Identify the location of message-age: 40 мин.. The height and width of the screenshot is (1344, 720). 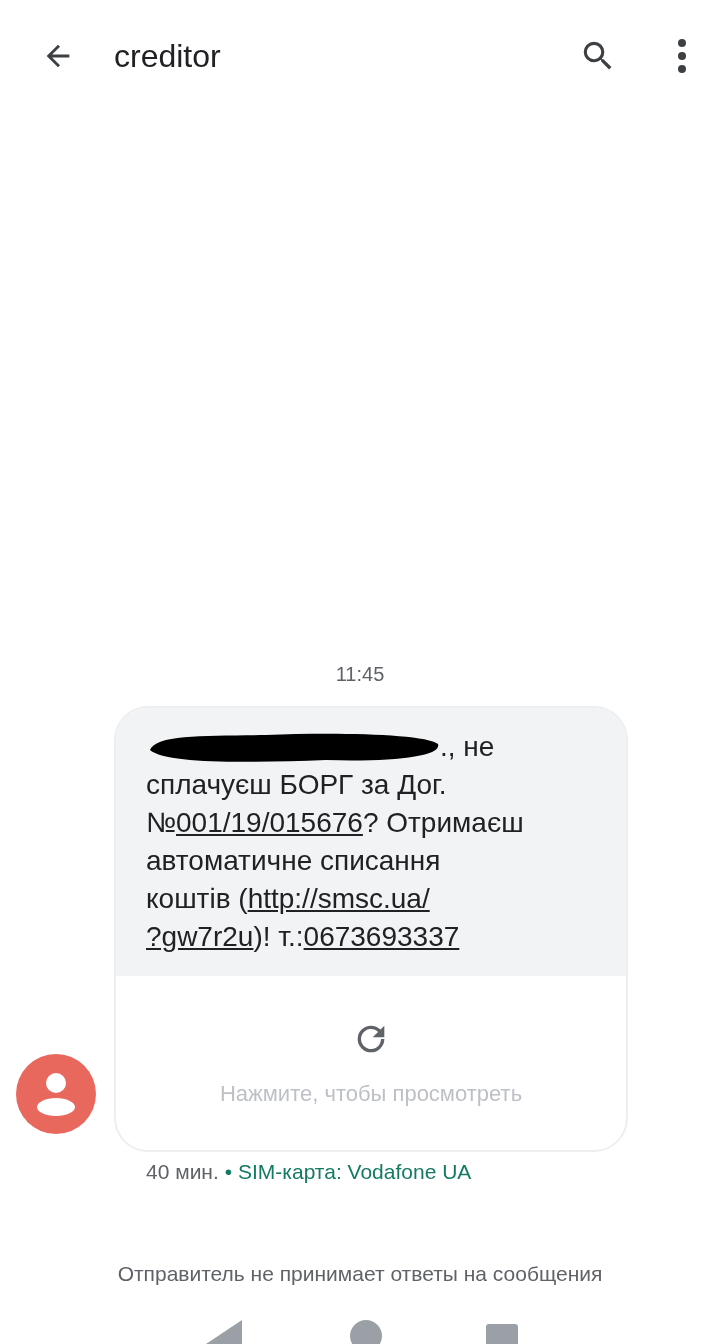
(182, 1172).